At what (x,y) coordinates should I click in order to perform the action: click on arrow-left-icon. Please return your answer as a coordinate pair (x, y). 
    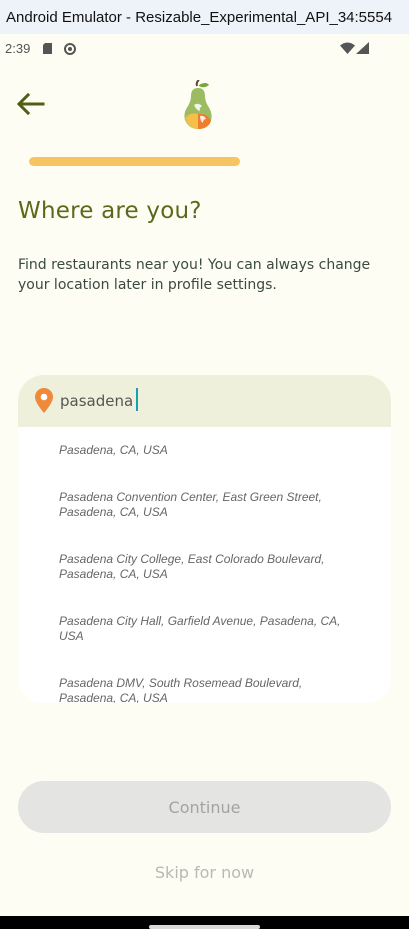
    Looking at the image, I should click on (30, 104).